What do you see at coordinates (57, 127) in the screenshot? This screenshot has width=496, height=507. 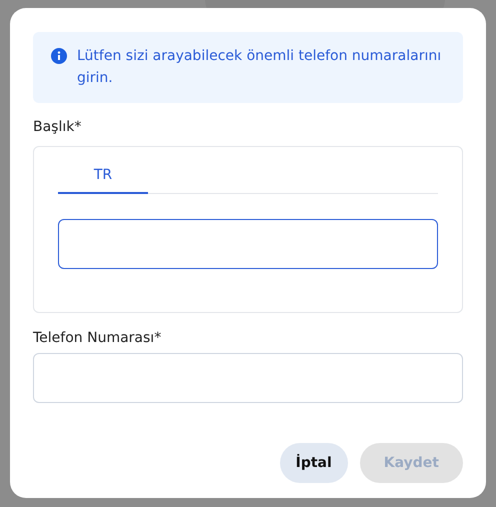 I see `field-label: Başlık*` at bounding box center [57, 127].